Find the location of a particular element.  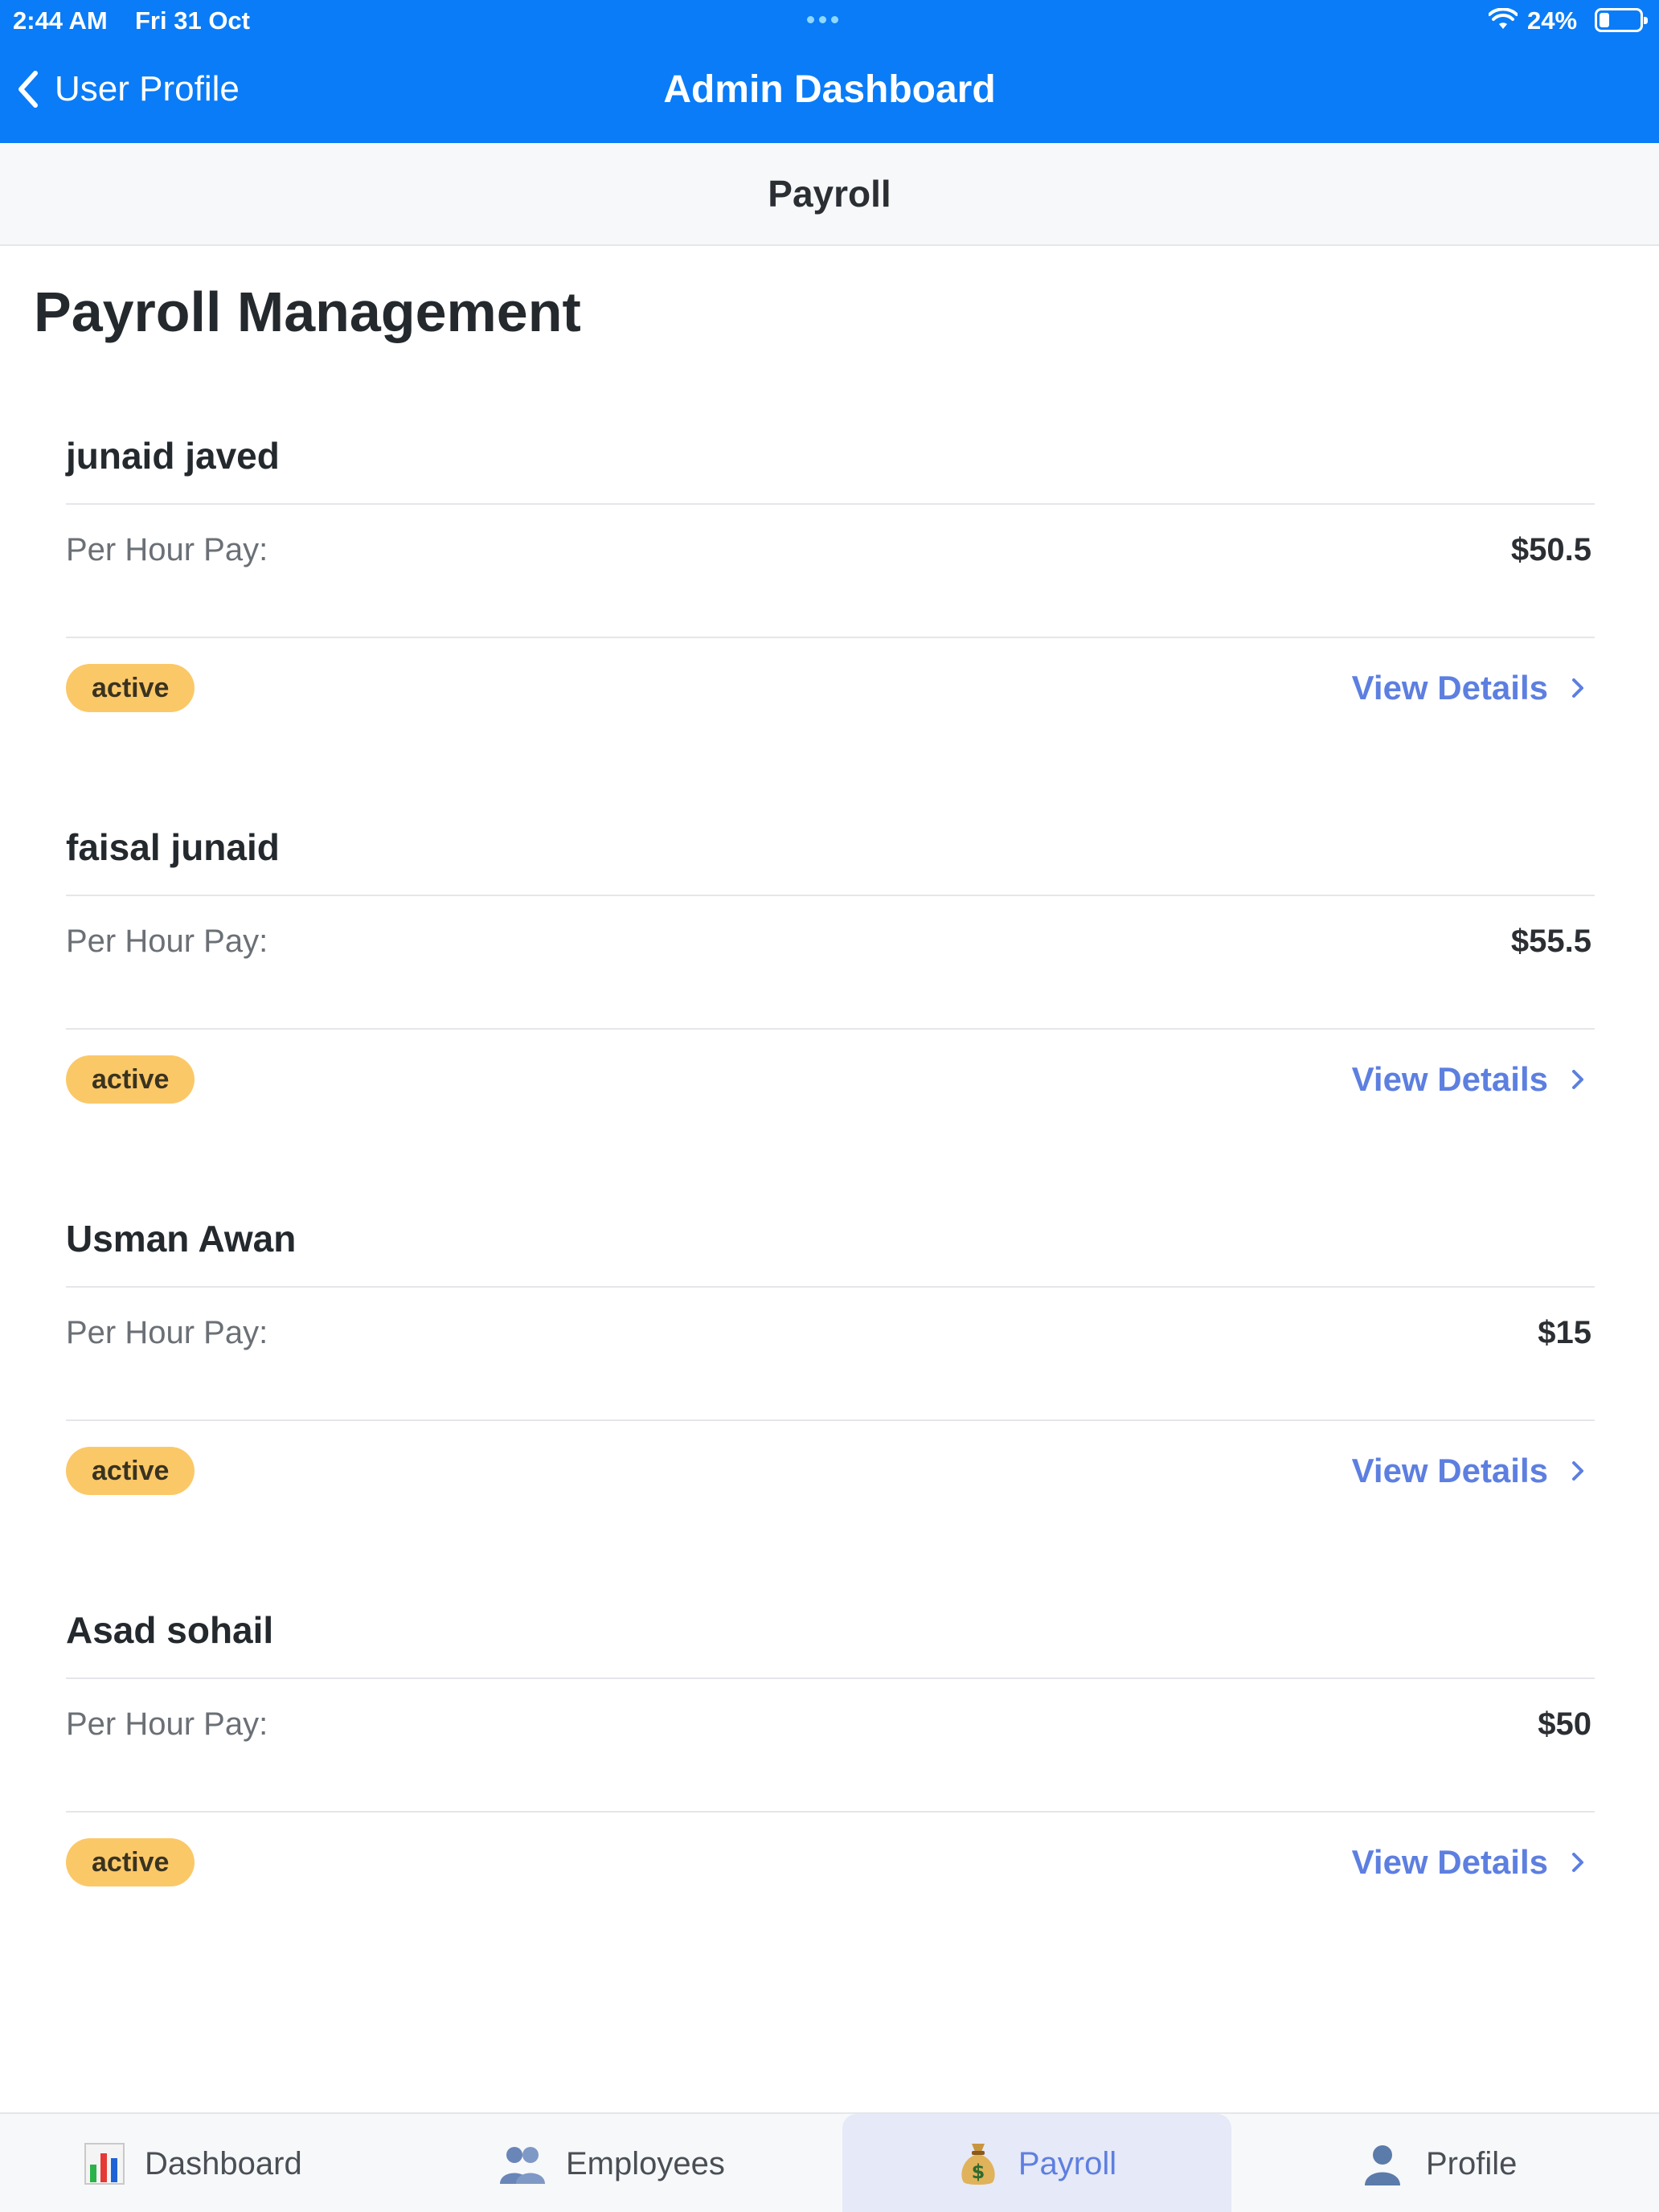

section-header: Payroll is located at coordinates (829, 194).